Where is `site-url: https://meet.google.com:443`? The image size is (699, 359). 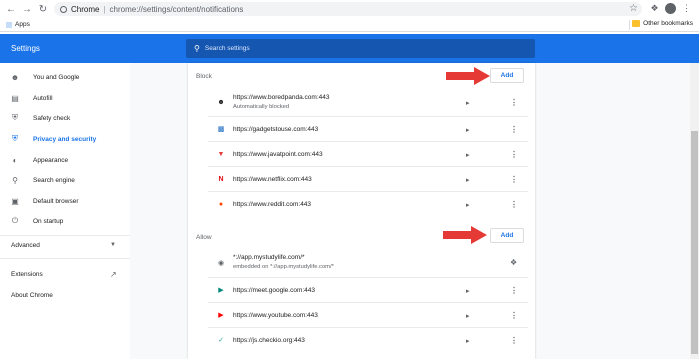 site-url: https://meet.google.com:443 is located at coordinates (274, 290).